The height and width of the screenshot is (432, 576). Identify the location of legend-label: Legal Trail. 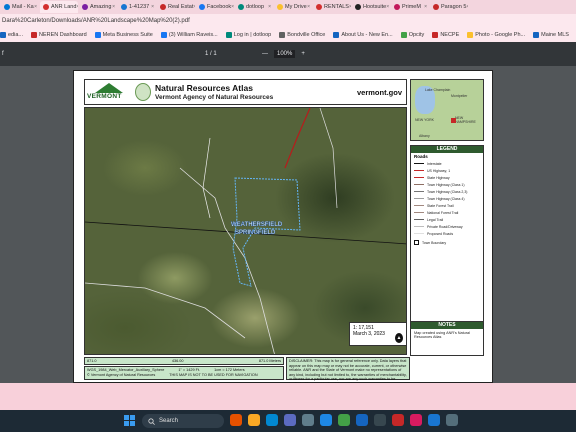
(435, 219).